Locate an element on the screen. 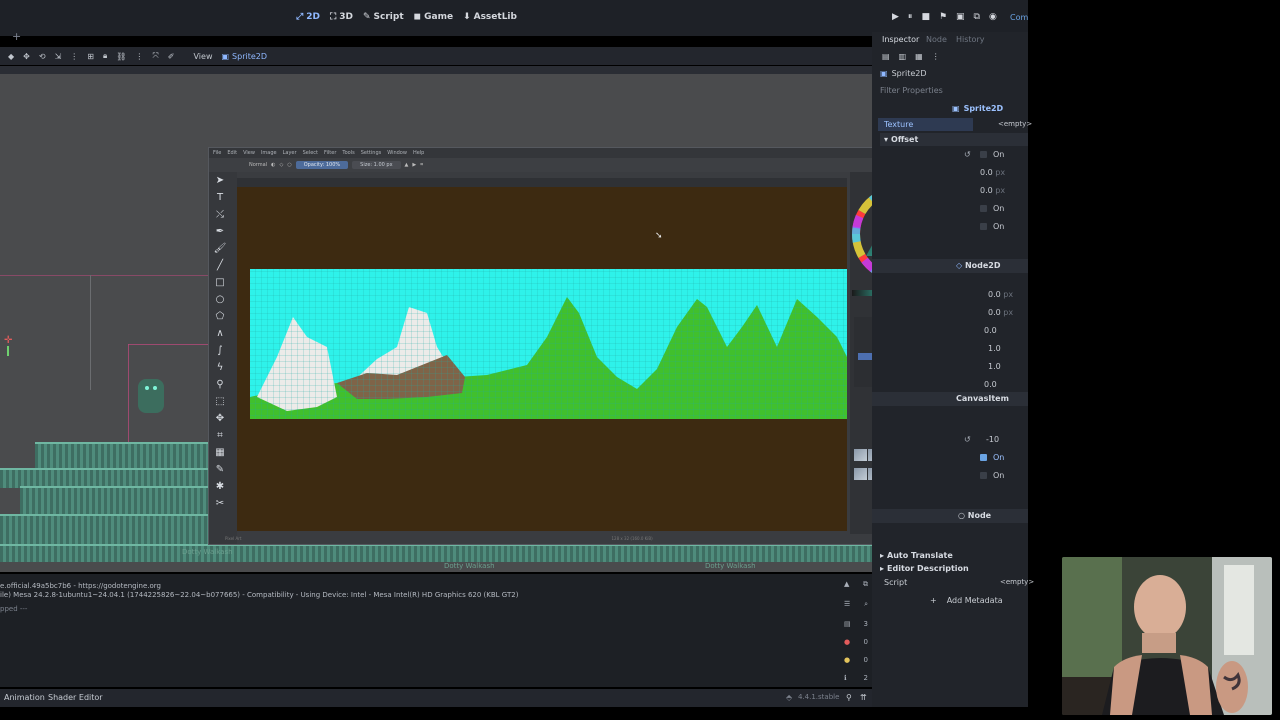 Image resolution: width=1280 pixels, height=720 pixels. ellipse-tool-icon: ○ is located at coordinates (220, 300).